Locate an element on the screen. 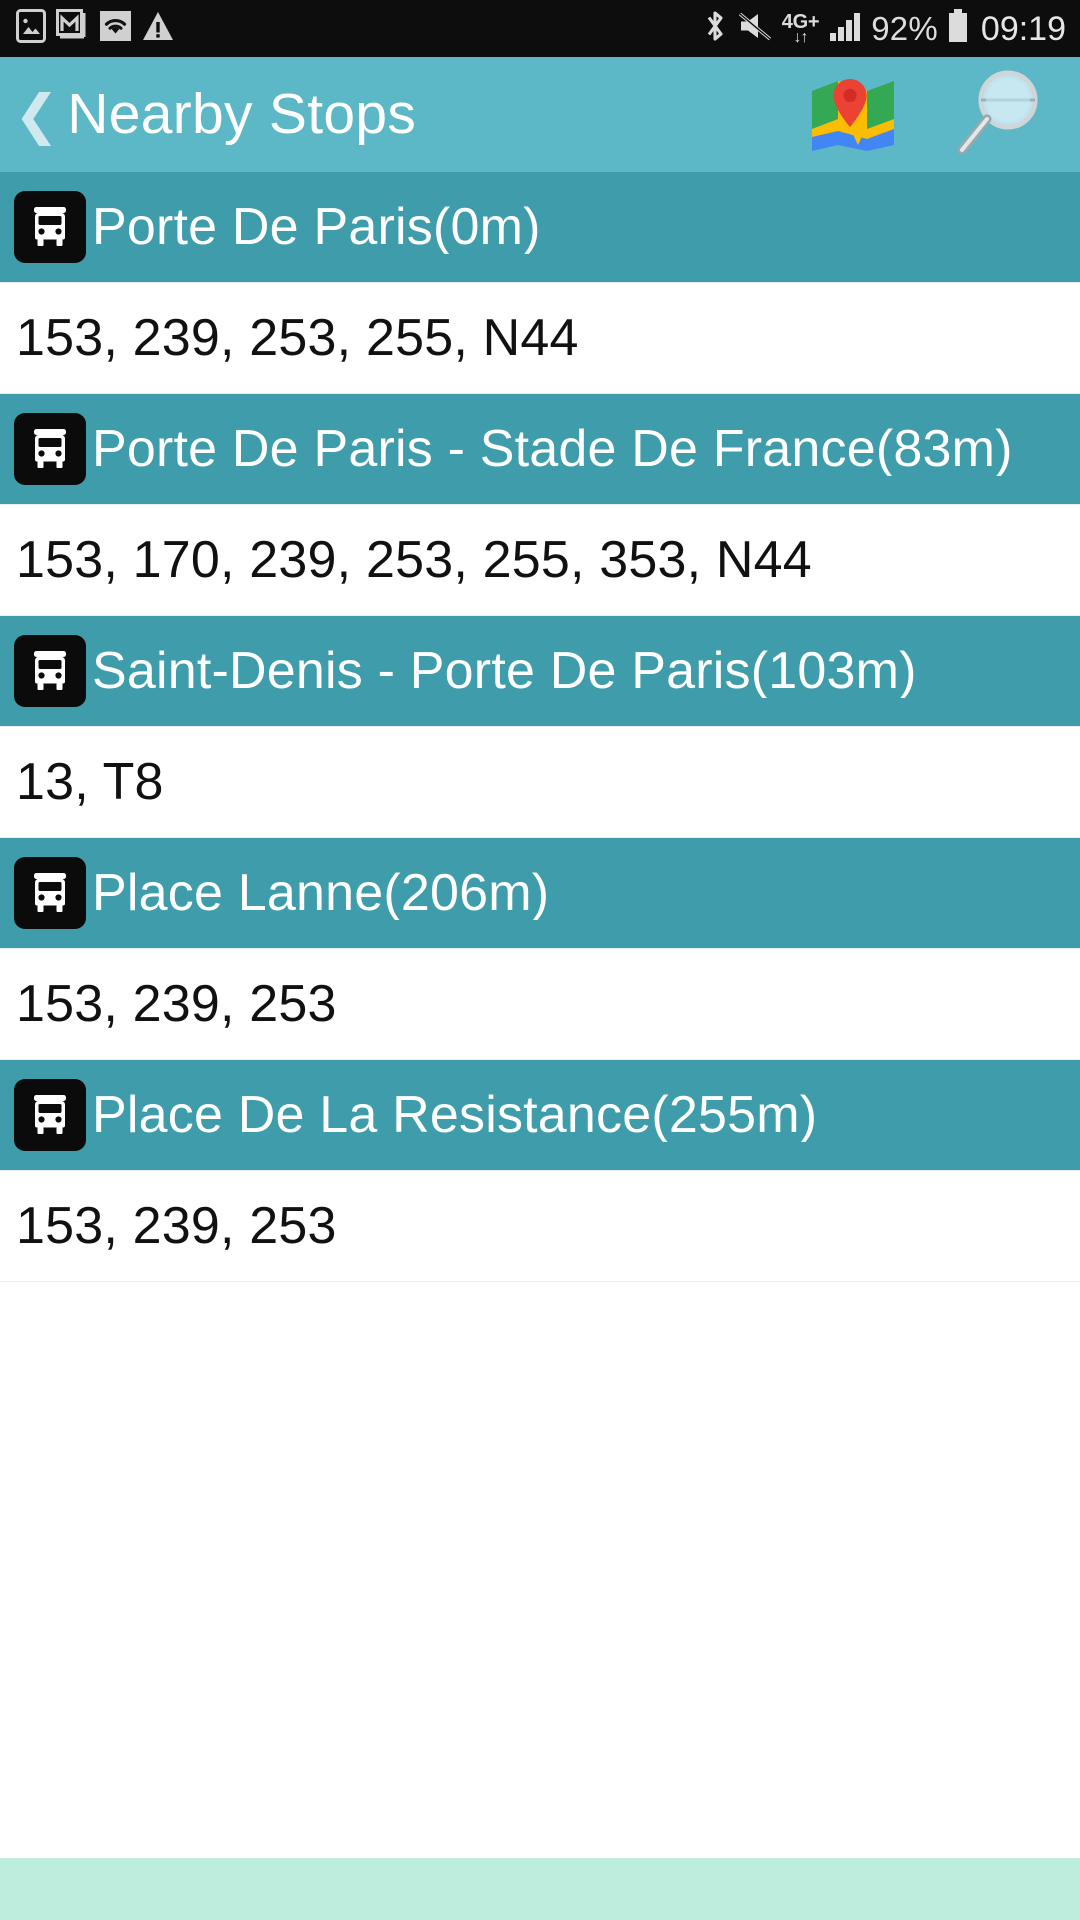 This screenshot has height=1920, width=1080. search-button is located at coordinates (1000, 114).